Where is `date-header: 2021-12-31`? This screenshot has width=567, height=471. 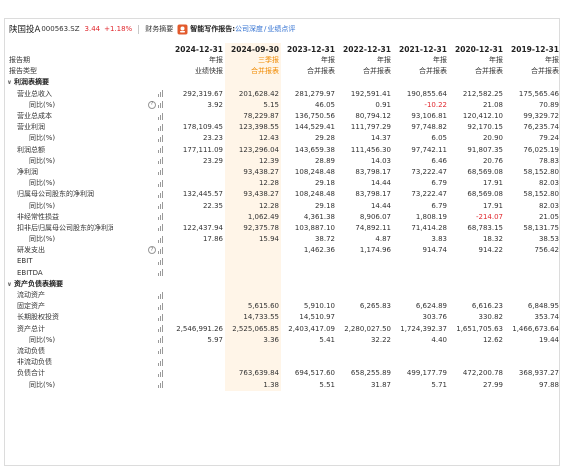 date-header: 2021-12-31 is located at coordinates (421, 49).